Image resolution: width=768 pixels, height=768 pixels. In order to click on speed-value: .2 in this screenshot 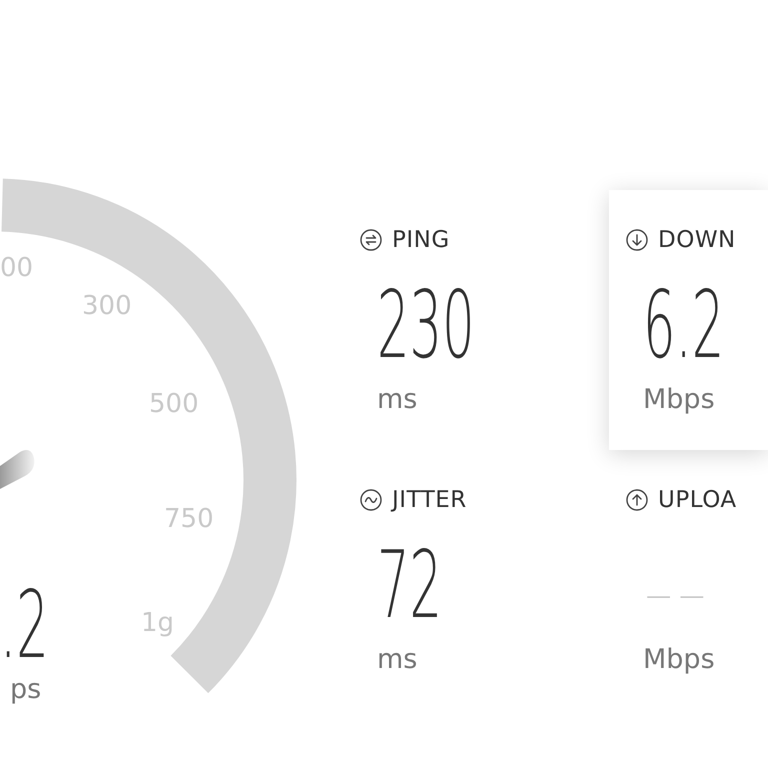, I will do `click(24, 625)`.